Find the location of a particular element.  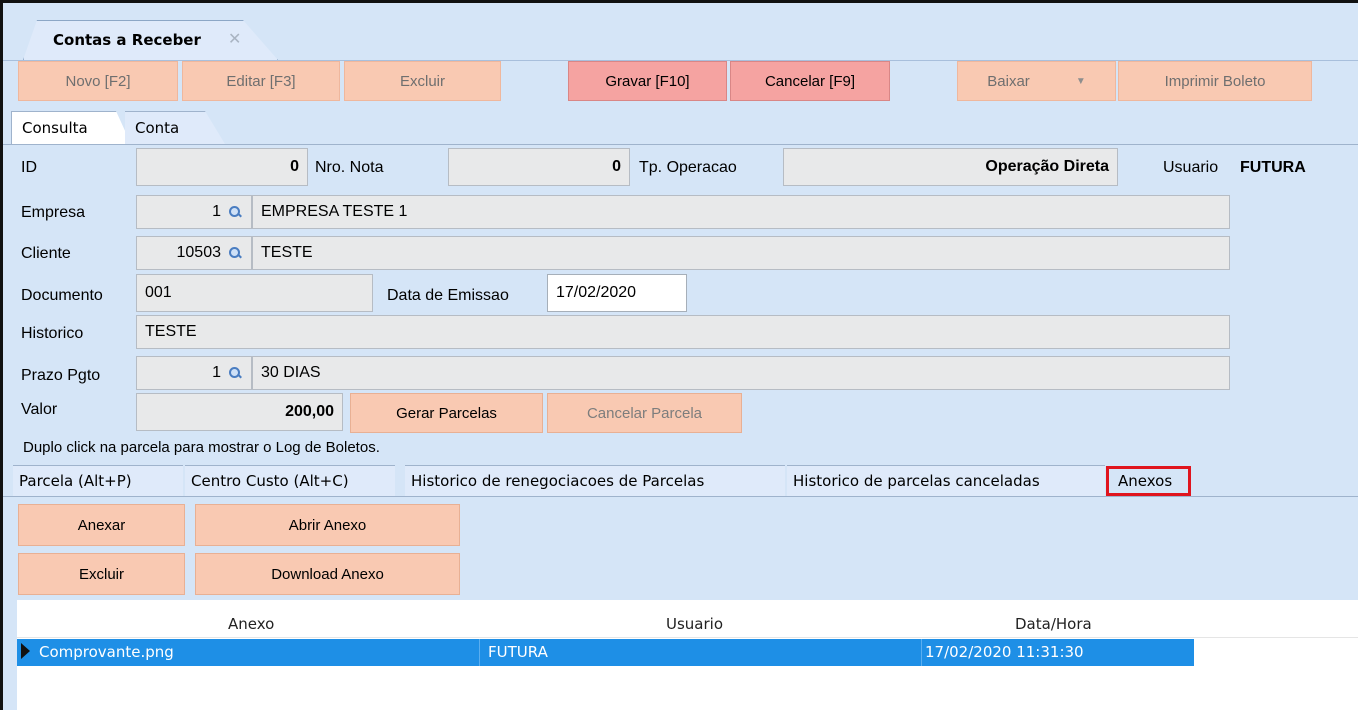

baixar-label: Baixar is located at coordinates (1008, 81).